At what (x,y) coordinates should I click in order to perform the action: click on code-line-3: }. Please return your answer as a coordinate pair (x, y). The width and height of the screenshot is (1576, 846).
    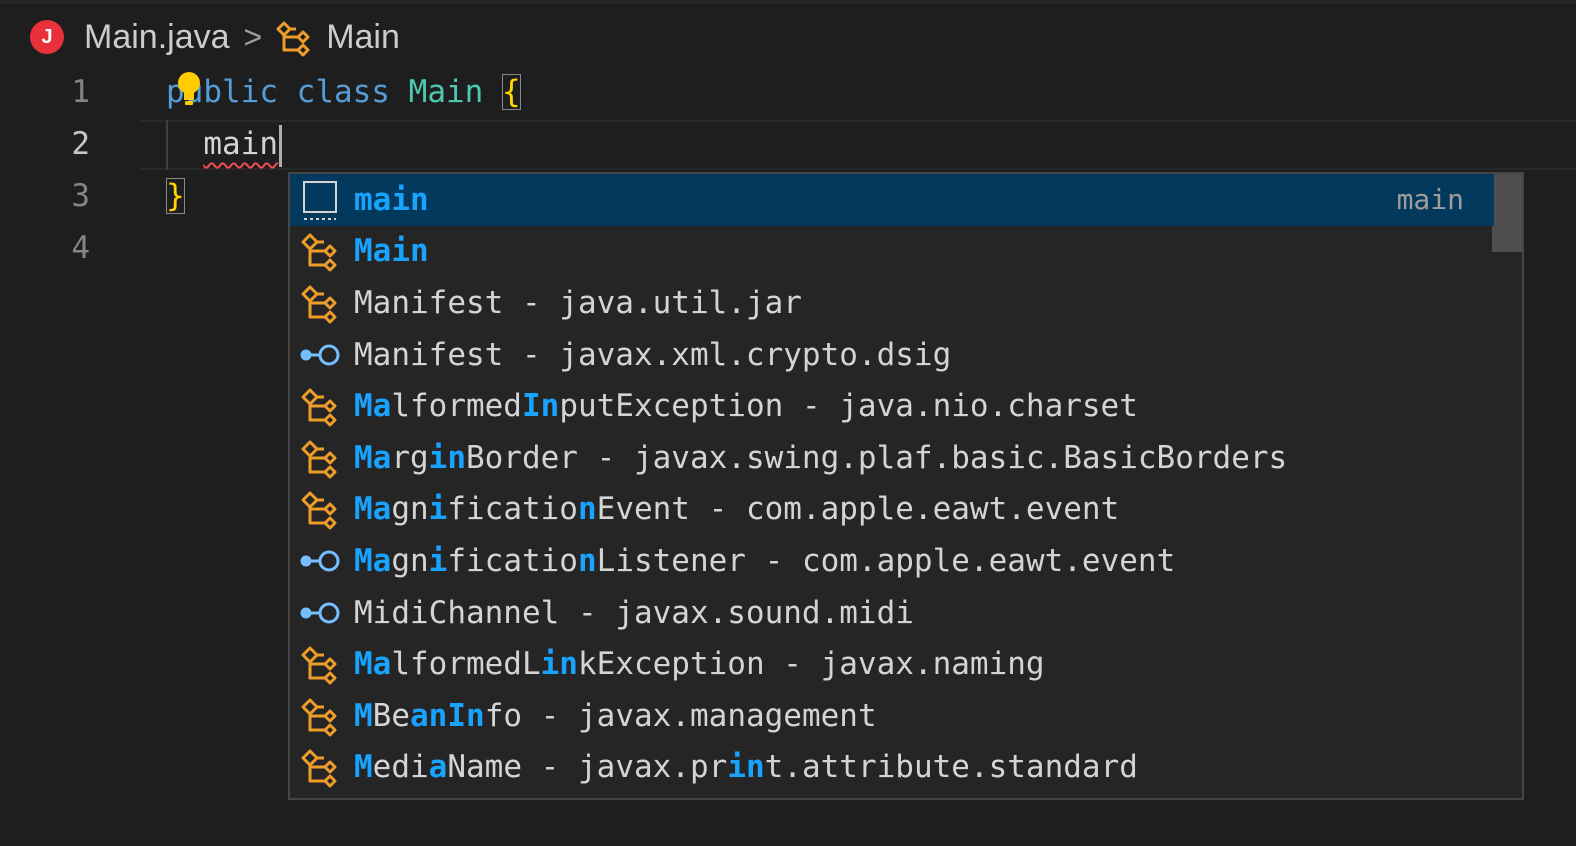
    Looking at the image, I should click on (175, 196).